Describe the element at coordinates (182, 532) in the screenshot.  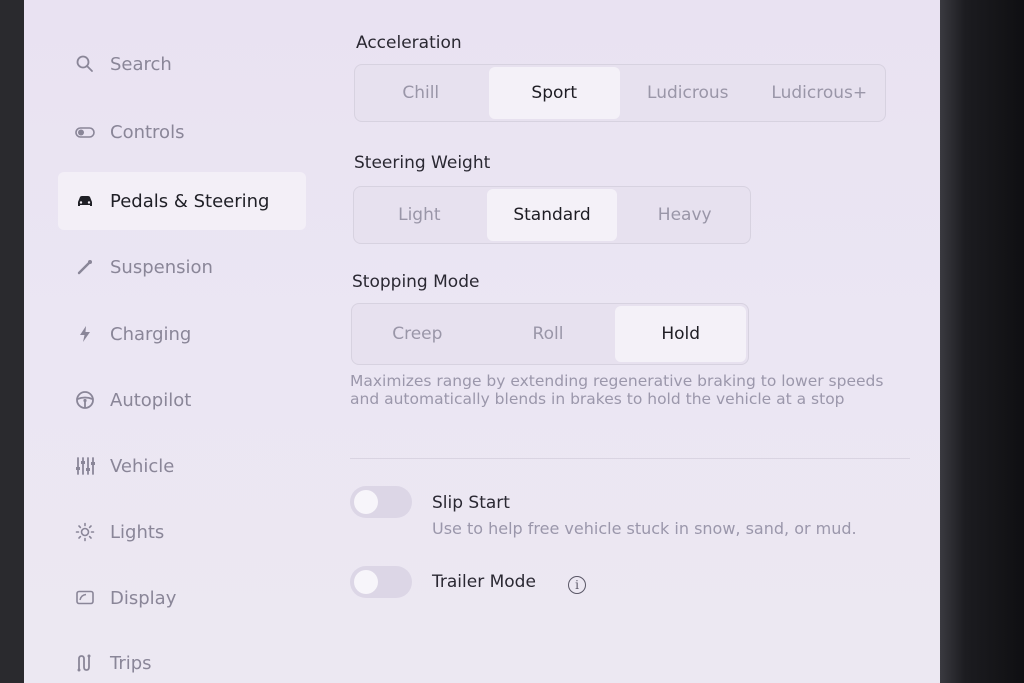
I see `sidebar-item-lights: Lights` at that location.